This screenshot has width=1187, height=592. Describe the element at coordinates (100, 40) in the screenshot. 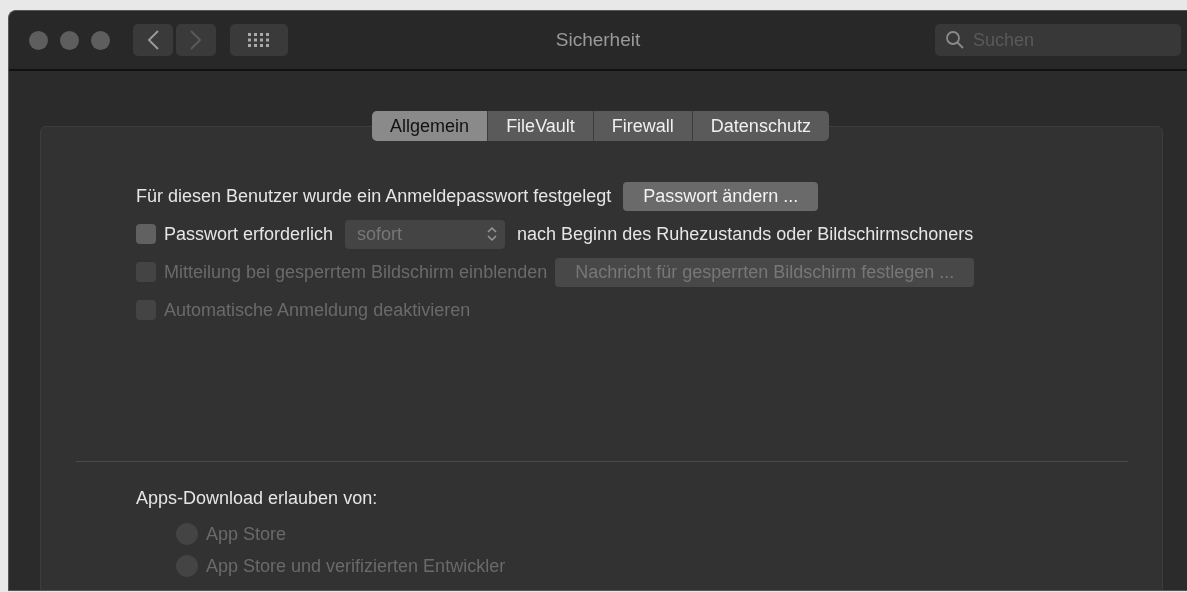

I see `zoom-button` at that location.